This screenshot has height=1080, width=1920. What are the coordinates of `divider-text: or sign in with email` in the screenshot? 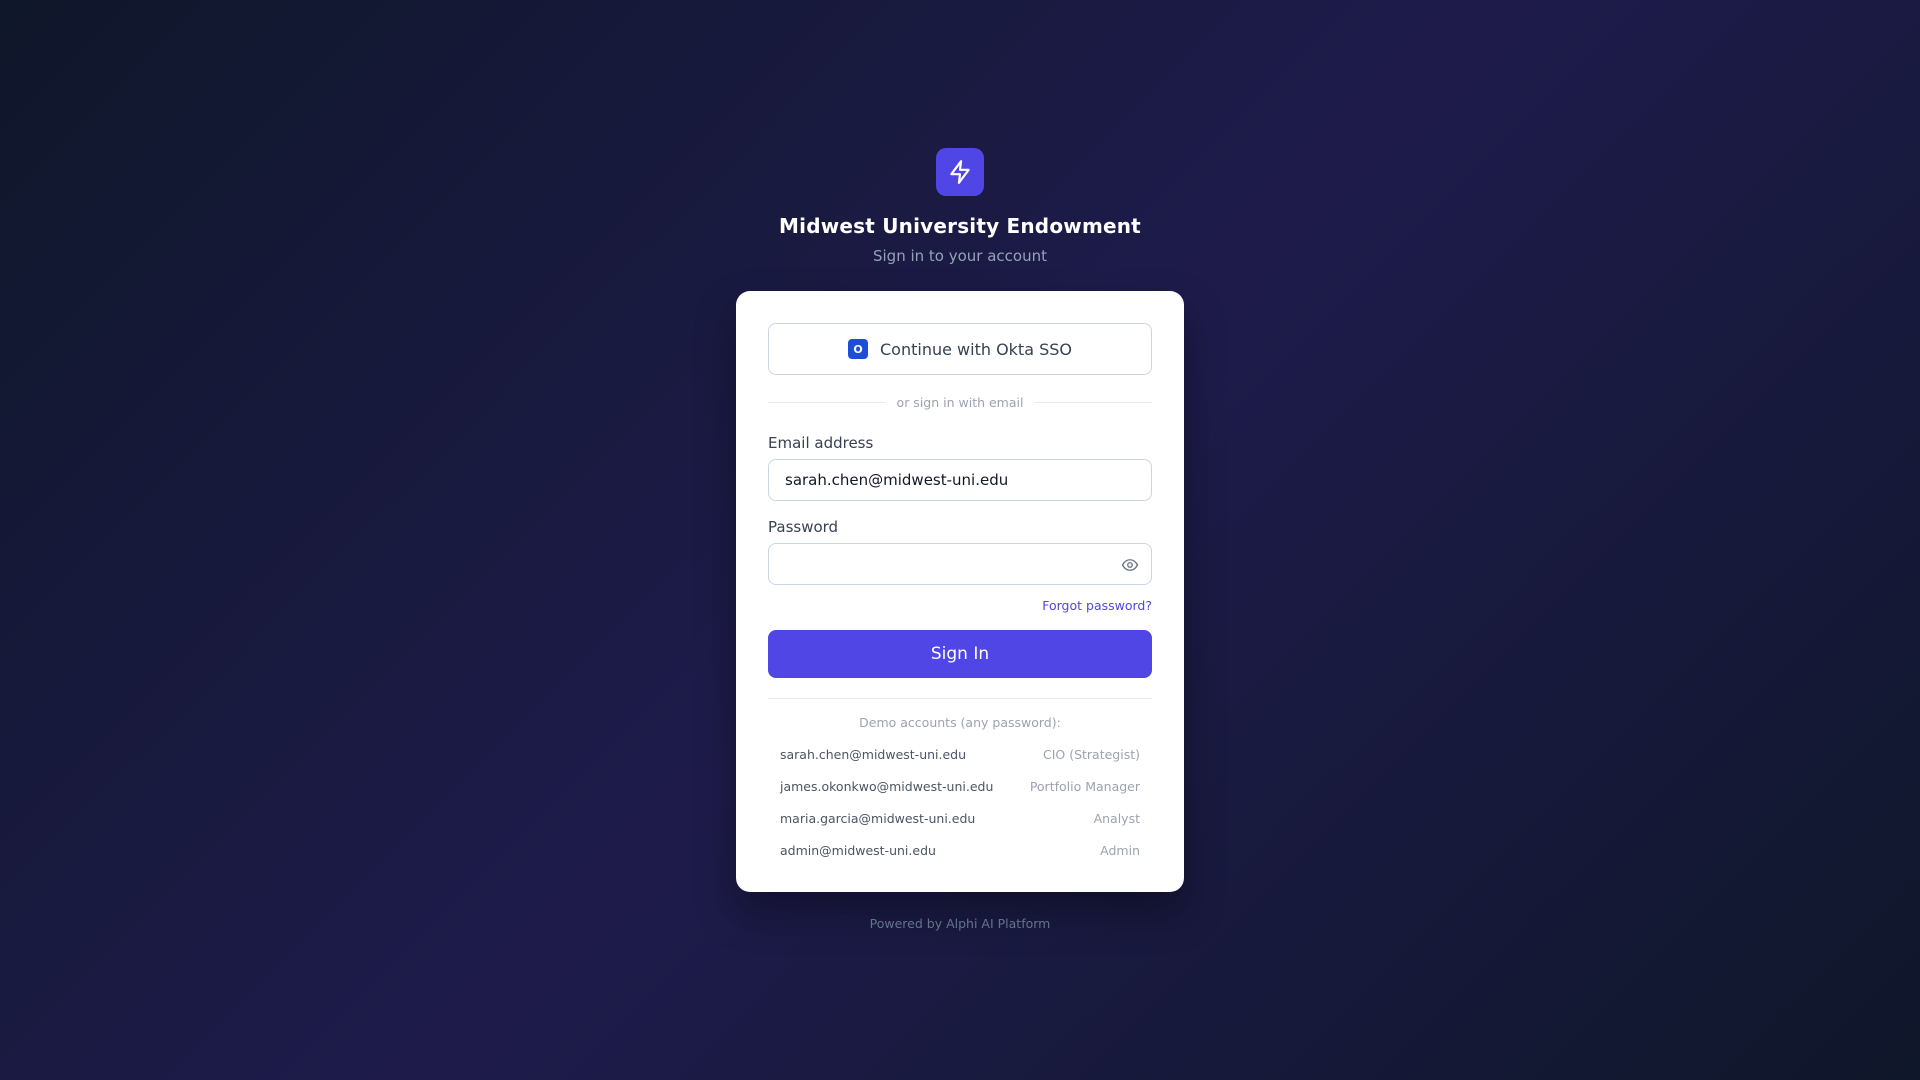 It's located at (960, 402).